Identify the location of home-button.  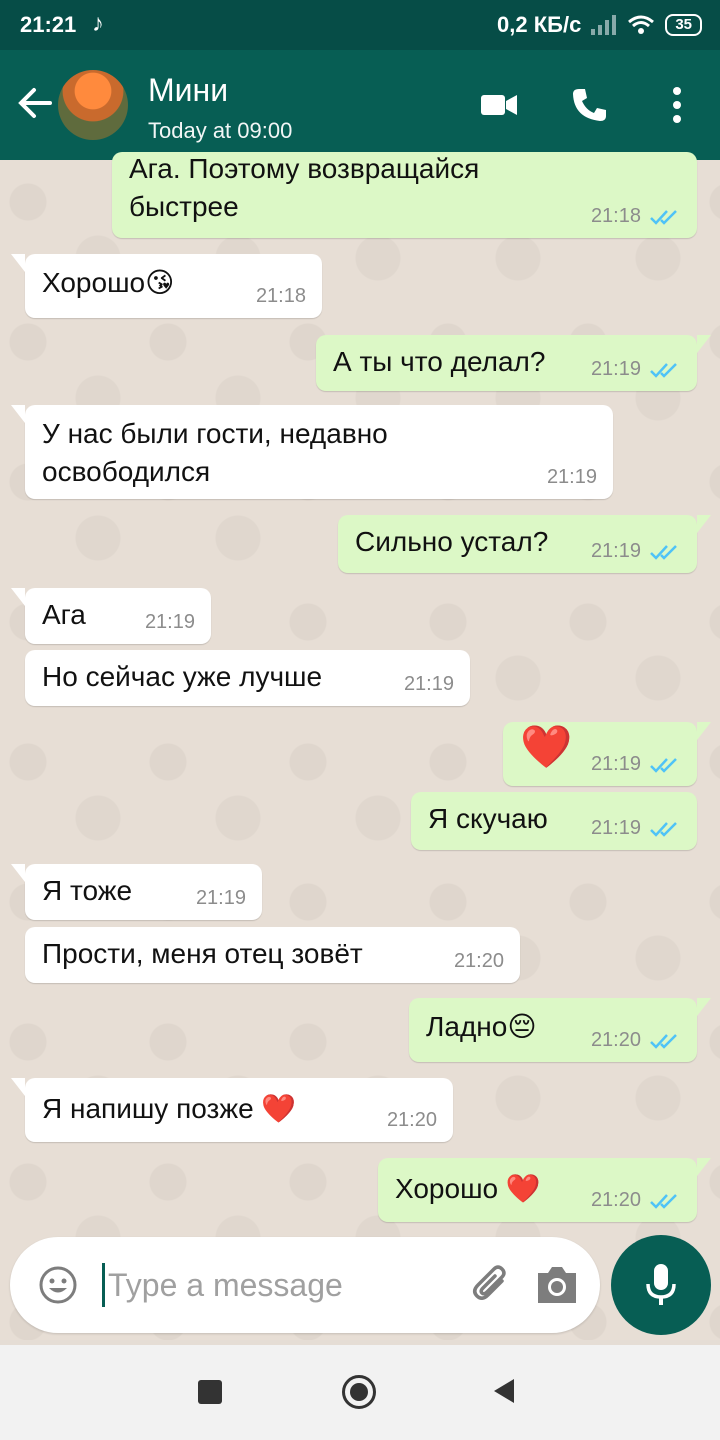
(359, 1392).